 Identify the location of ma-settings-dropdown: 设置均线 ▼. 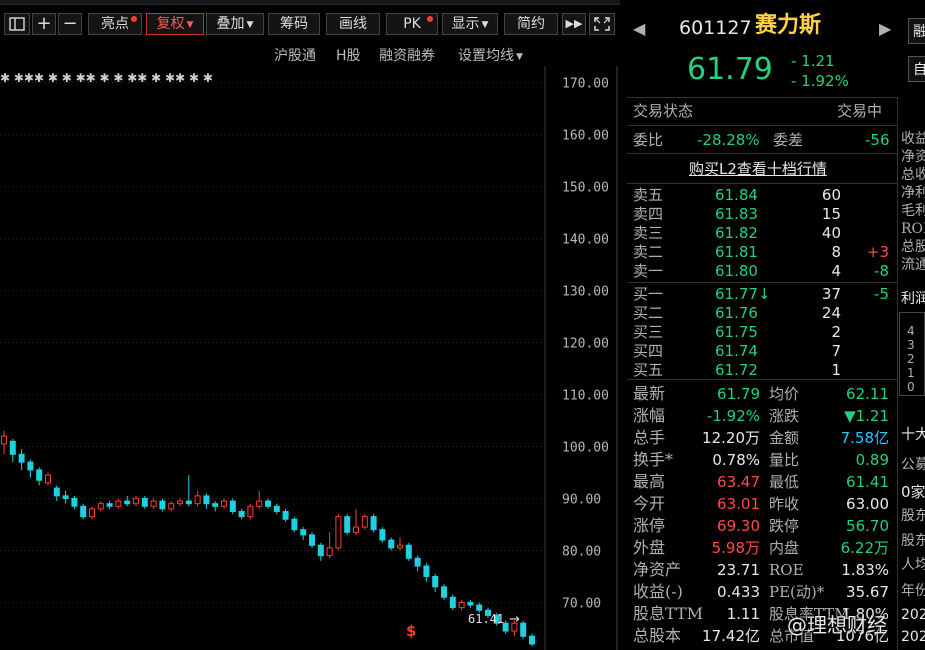
(490, 55).